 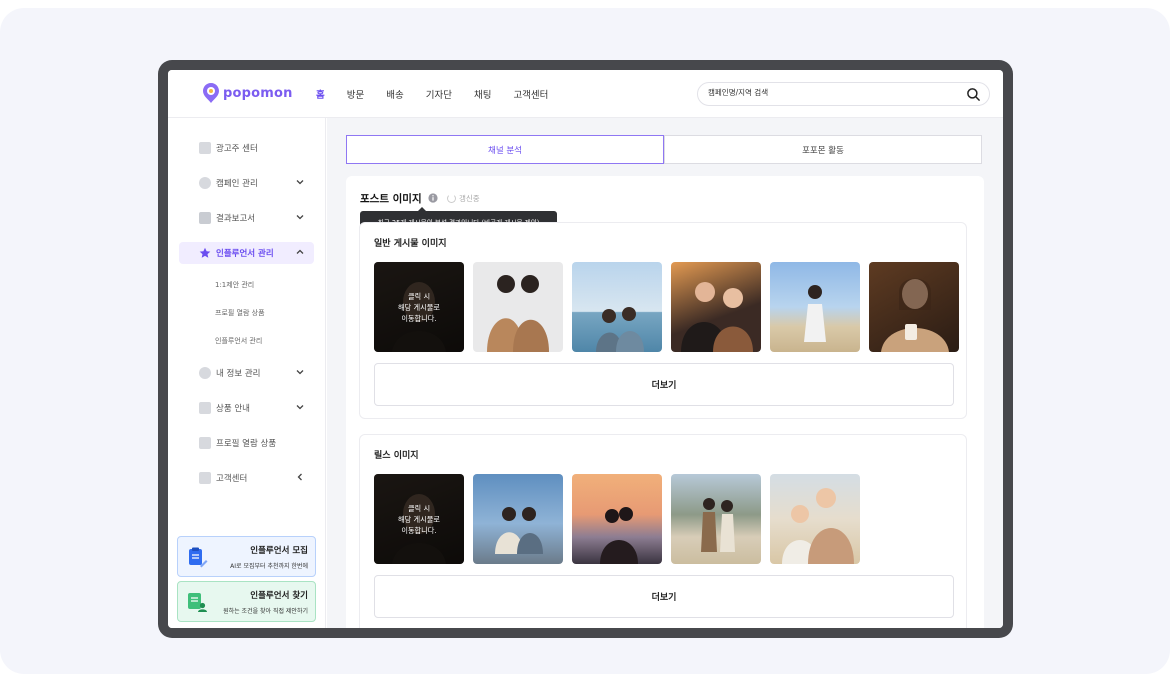 I want to click on sidebar-subitem-profile-products: 프로필 열람 상품, so click(x=240, y=313).